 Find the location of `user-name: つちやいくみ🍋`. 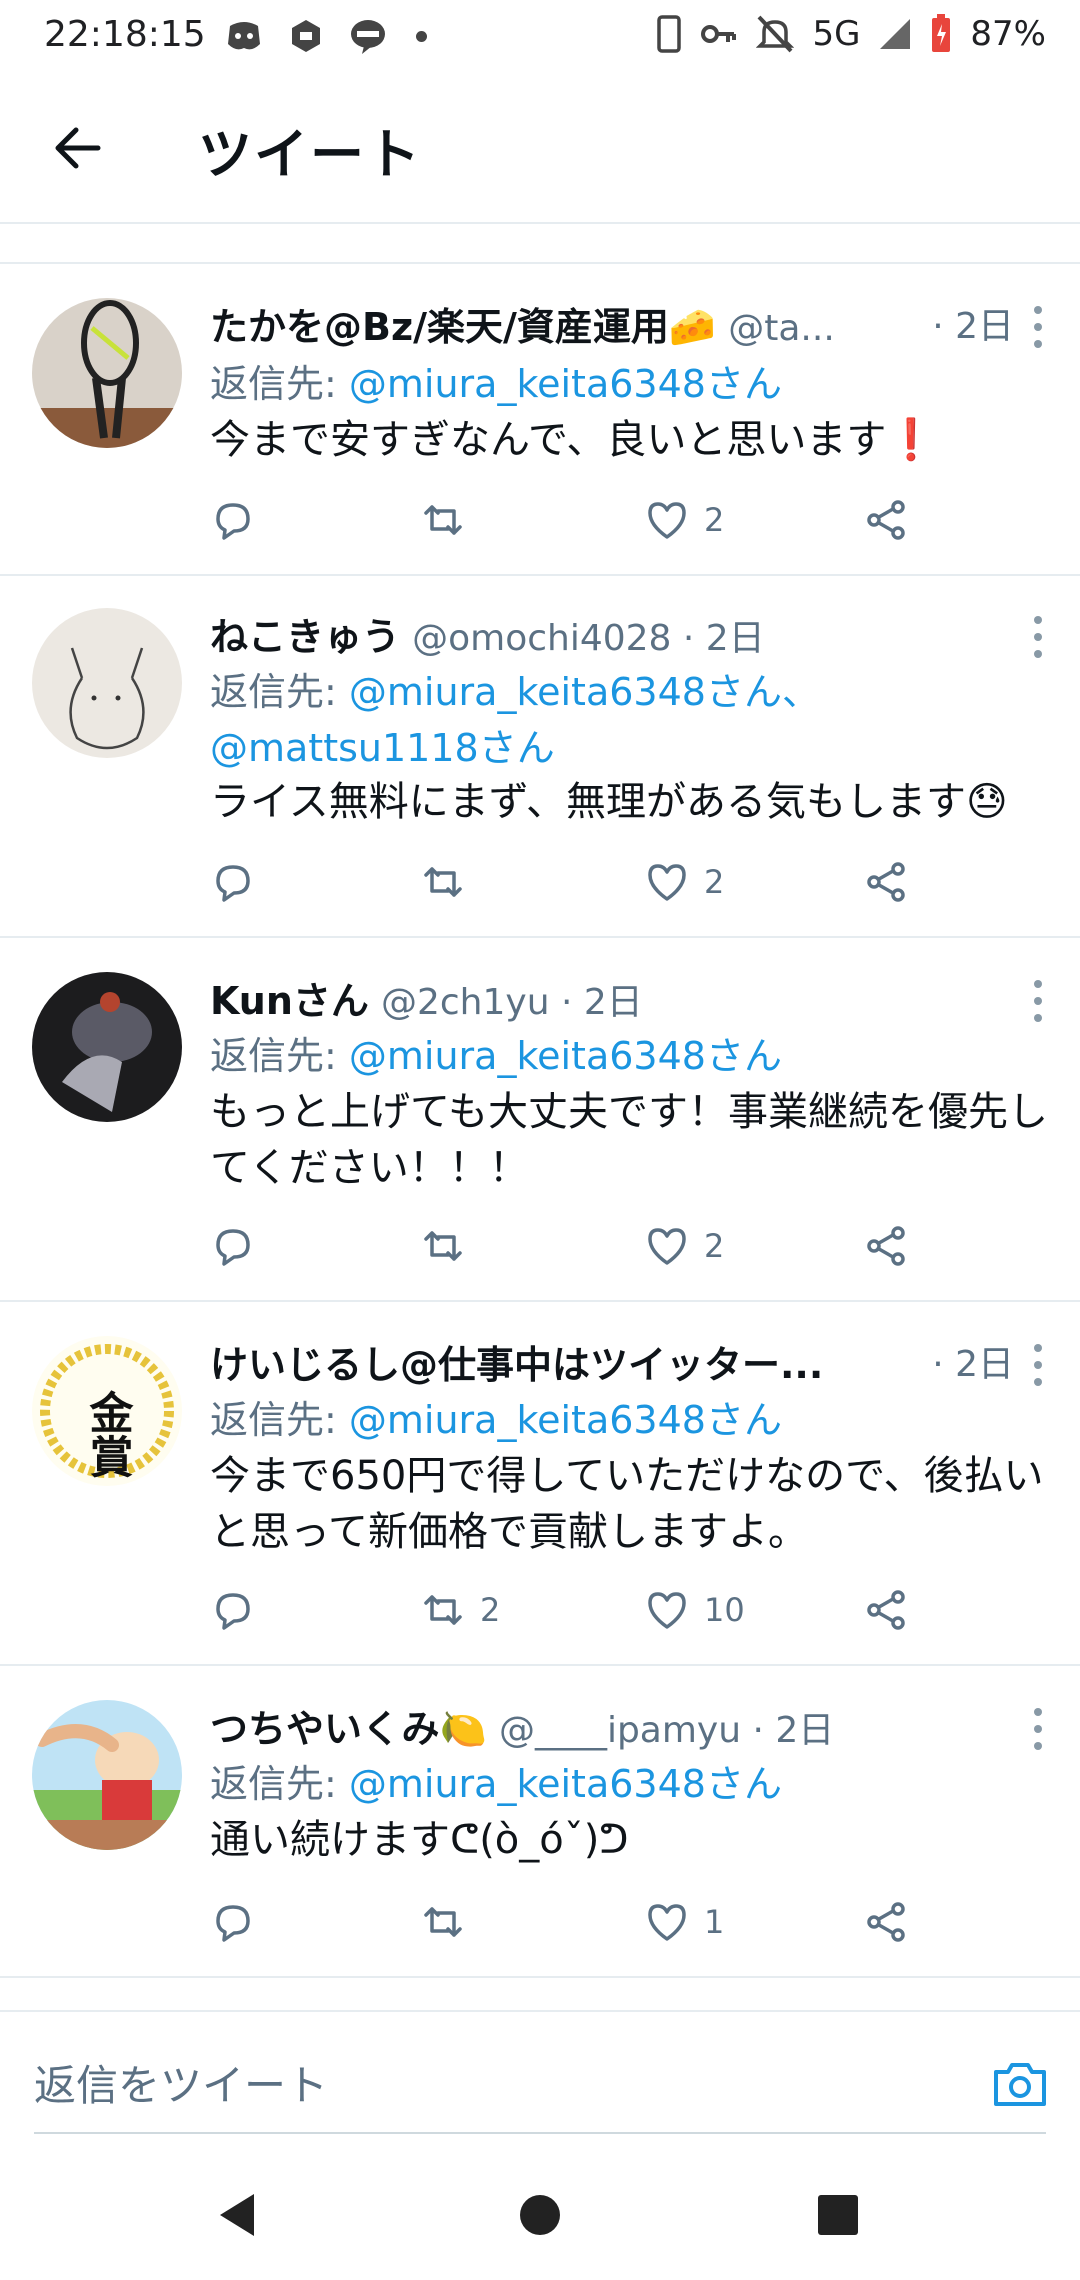

user-name: つちやいくみ🍋 is located at coordinates (348, 1729).